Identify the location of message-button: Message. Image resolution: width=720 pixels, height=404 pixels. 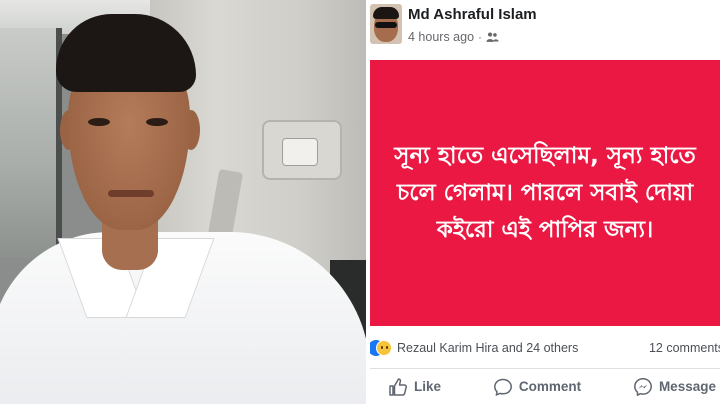
(674, 387).